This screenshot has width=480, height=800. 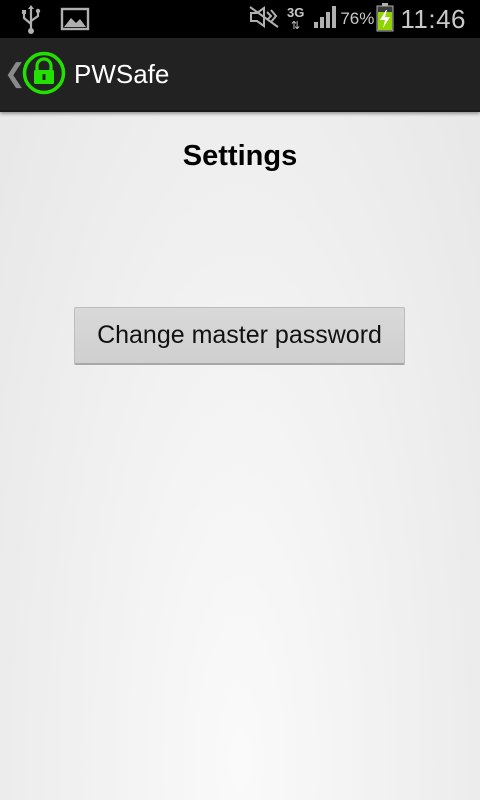 I want to click on clock: 11:46, so click(x=433, y=18).